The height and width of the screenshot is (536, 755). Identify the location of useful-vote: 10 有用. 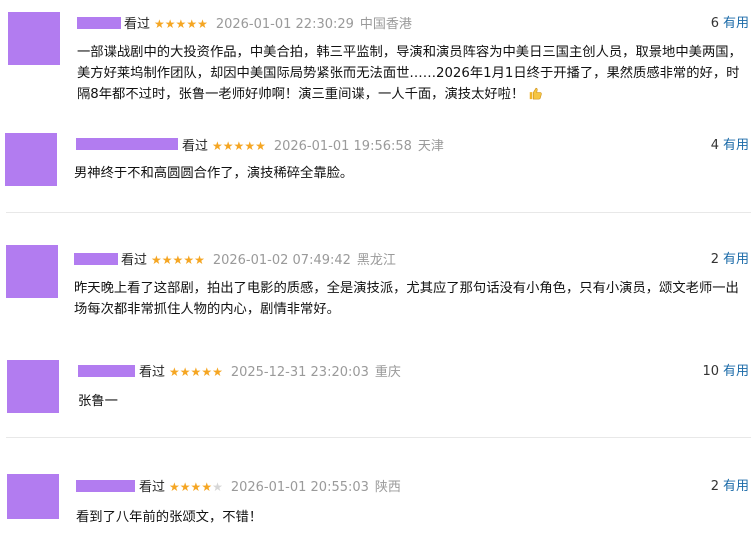
(725, 372).